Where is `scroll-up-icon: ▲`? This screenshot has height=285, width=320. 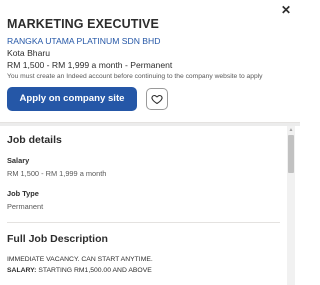 scroll-up-icon: ▲ is located at coordinates (291, 130).